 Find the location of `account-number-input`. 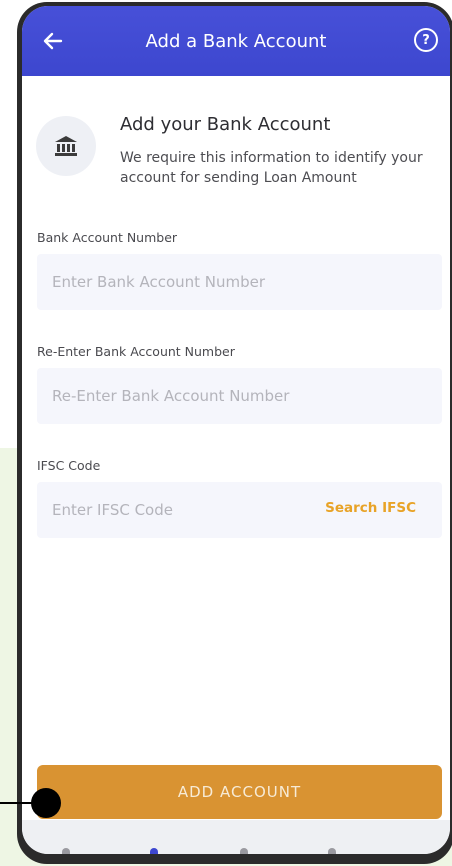

account-number-input is located at coordinates (247, 282).